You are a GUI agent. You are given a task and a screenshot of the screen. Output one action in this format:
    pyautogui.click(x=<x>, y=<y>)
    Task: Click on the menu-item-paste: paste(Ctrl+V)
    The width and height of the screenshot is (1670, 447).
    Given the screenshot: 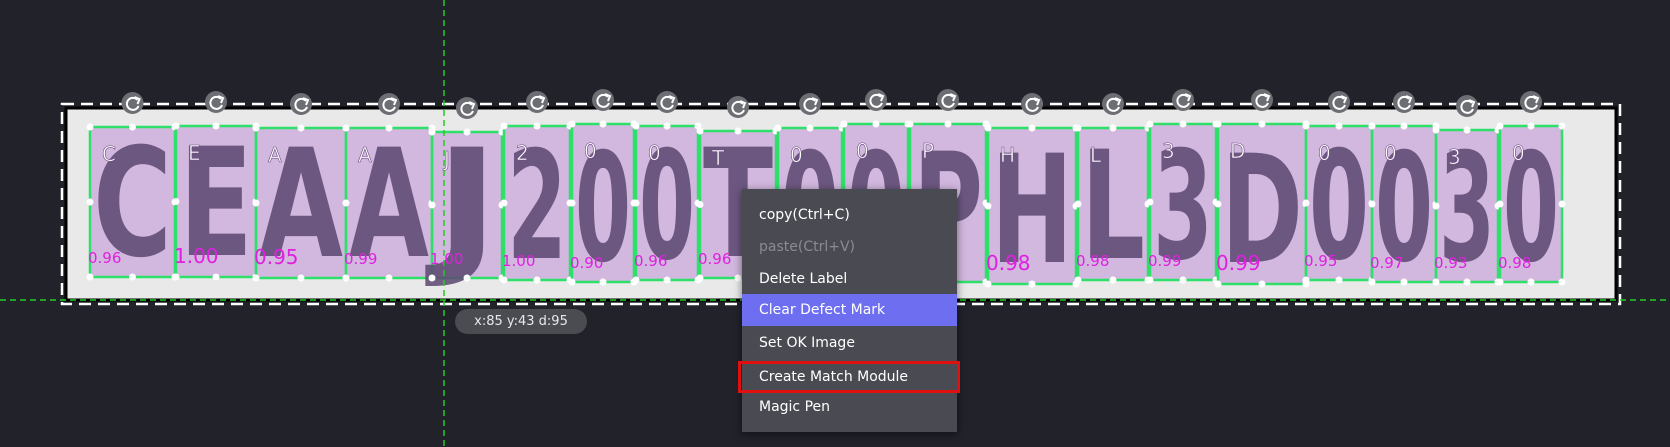 What is the action you would take?
    pyautogui.click(x=849, y=247)
    